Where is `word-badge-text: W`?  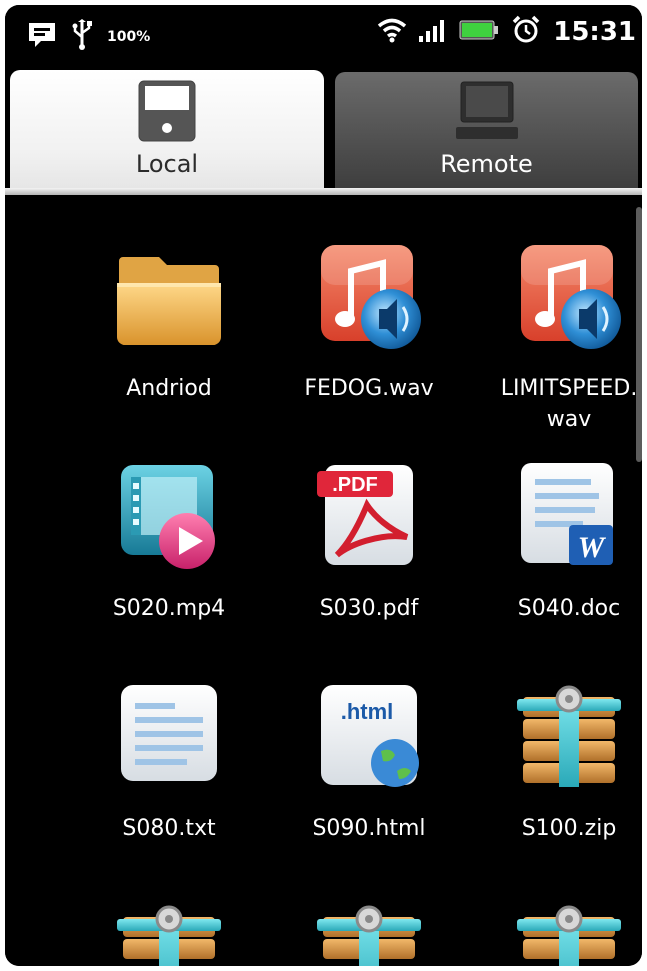 word-badge-text: W is located at coordinates (592, 547).